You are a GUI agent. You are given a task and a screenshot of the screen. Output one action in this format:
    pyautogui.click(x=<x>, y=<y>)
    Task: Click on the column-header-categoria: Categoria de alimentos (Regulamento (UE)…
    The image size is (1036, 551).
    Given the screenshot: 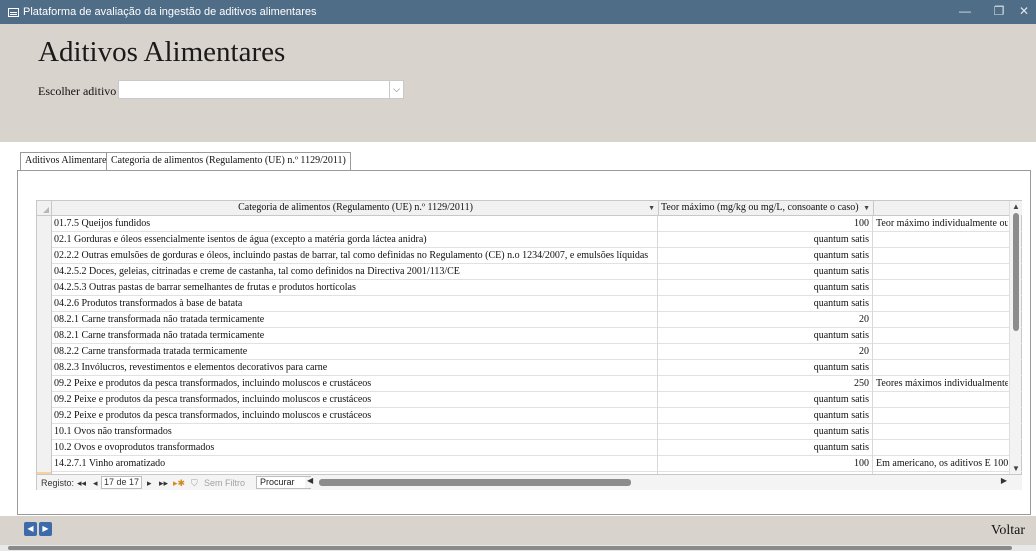 What is the action you would take?
    pyautogui.click(x=356, y=208)
    